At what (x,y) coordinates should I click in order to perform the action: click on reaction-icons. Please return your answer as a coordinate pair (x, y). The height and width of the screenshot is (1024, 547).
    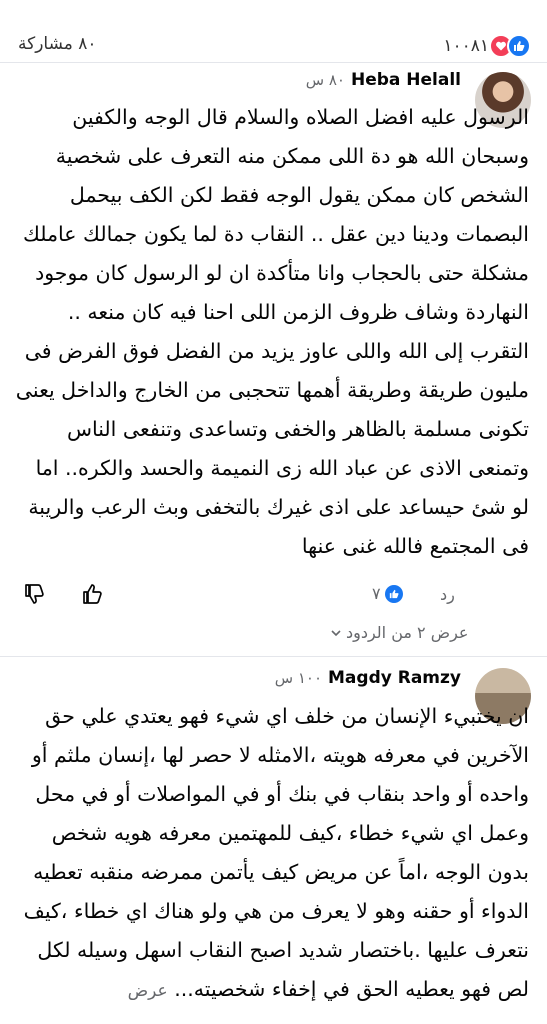
    Looking at the image, I should click on (510, 46).